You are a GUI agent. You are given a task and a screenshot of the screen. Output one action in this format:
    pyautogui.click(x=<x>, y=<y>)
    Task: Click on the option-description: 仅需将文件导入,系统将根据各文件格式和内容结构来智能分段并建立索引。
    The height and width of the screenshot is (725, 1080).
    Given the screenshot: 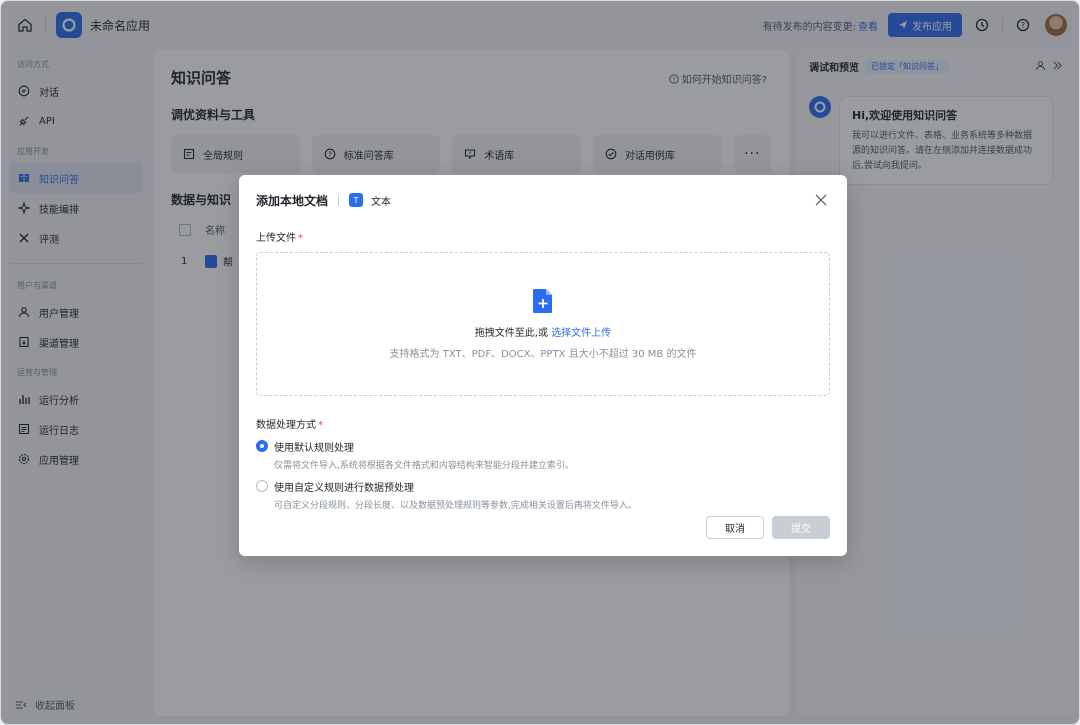 What is the action you would take?
    pyautogui.click(x=424, y=466)
    